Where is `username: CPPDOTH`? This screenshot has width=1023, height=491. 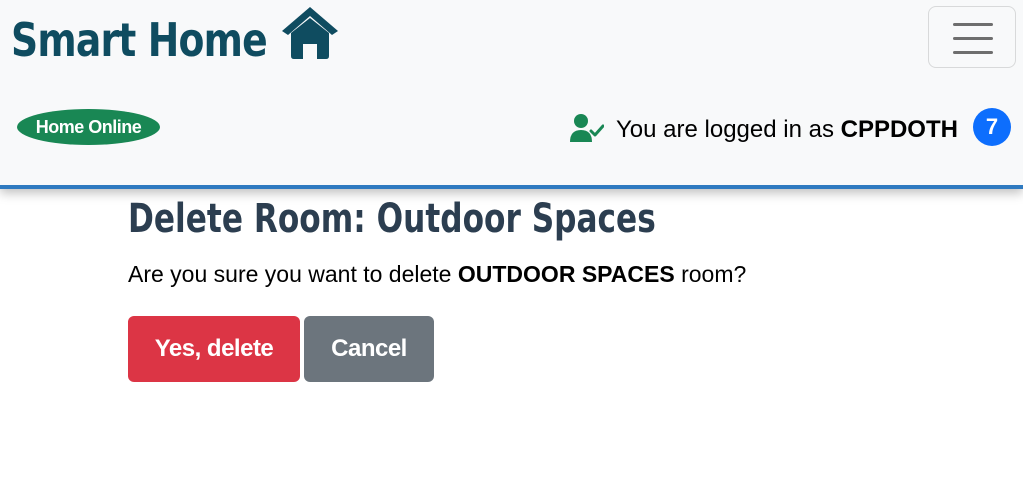
username: CPPDOTH is located at coordinates (899, 129).